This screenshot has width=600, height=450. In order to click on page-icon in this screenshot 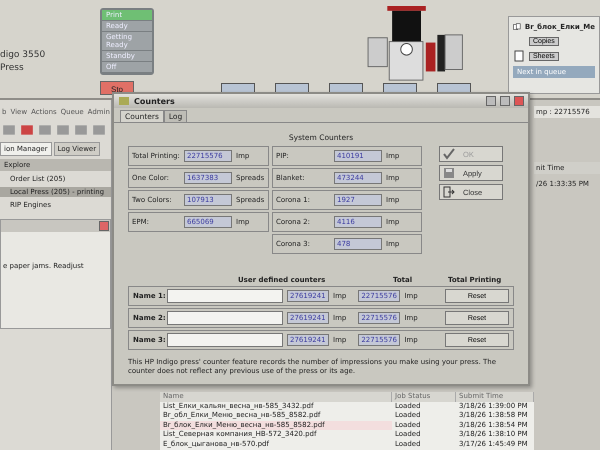, I will do `click(519, 56)`.